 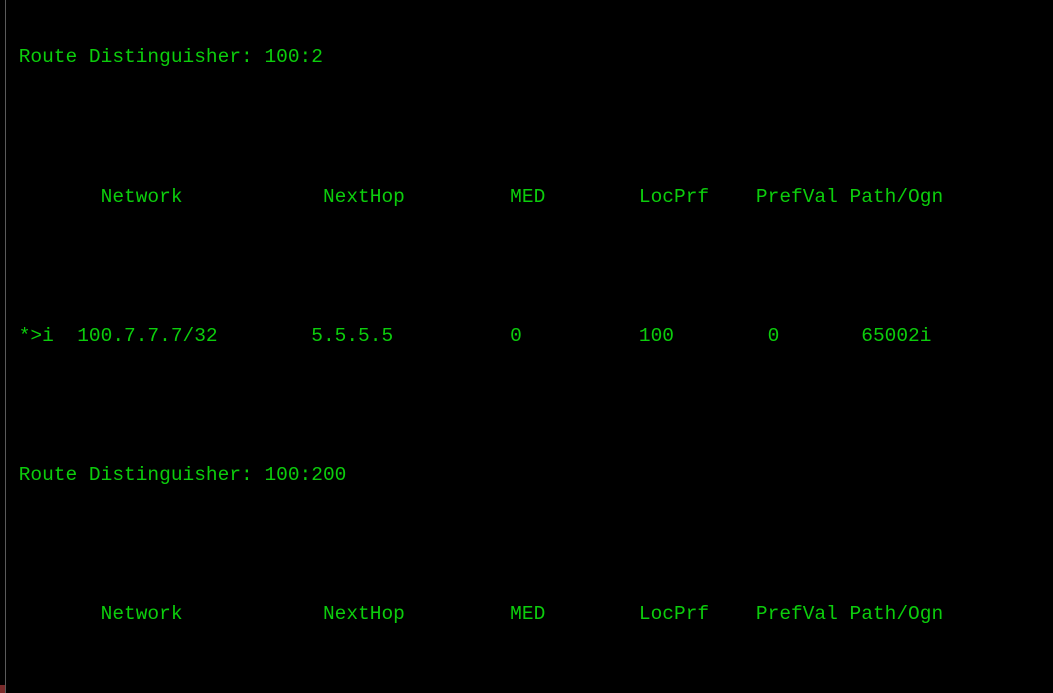 I want to click on output-line-0: Route Distinguisher: 100:2, so click(x=165, y=57).